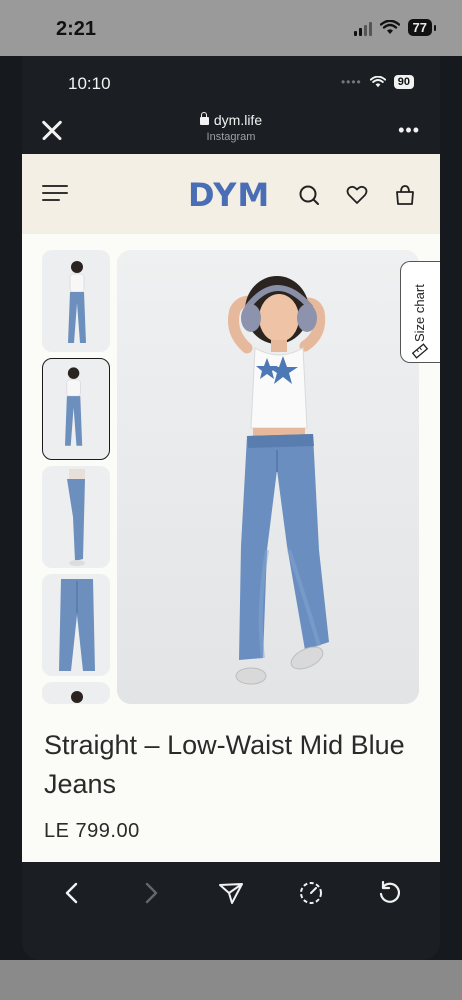  What do you see at coordinates (231, 137) in the screenshot?
I see `browser-source: Instagram` at bounding box center [231, 137].